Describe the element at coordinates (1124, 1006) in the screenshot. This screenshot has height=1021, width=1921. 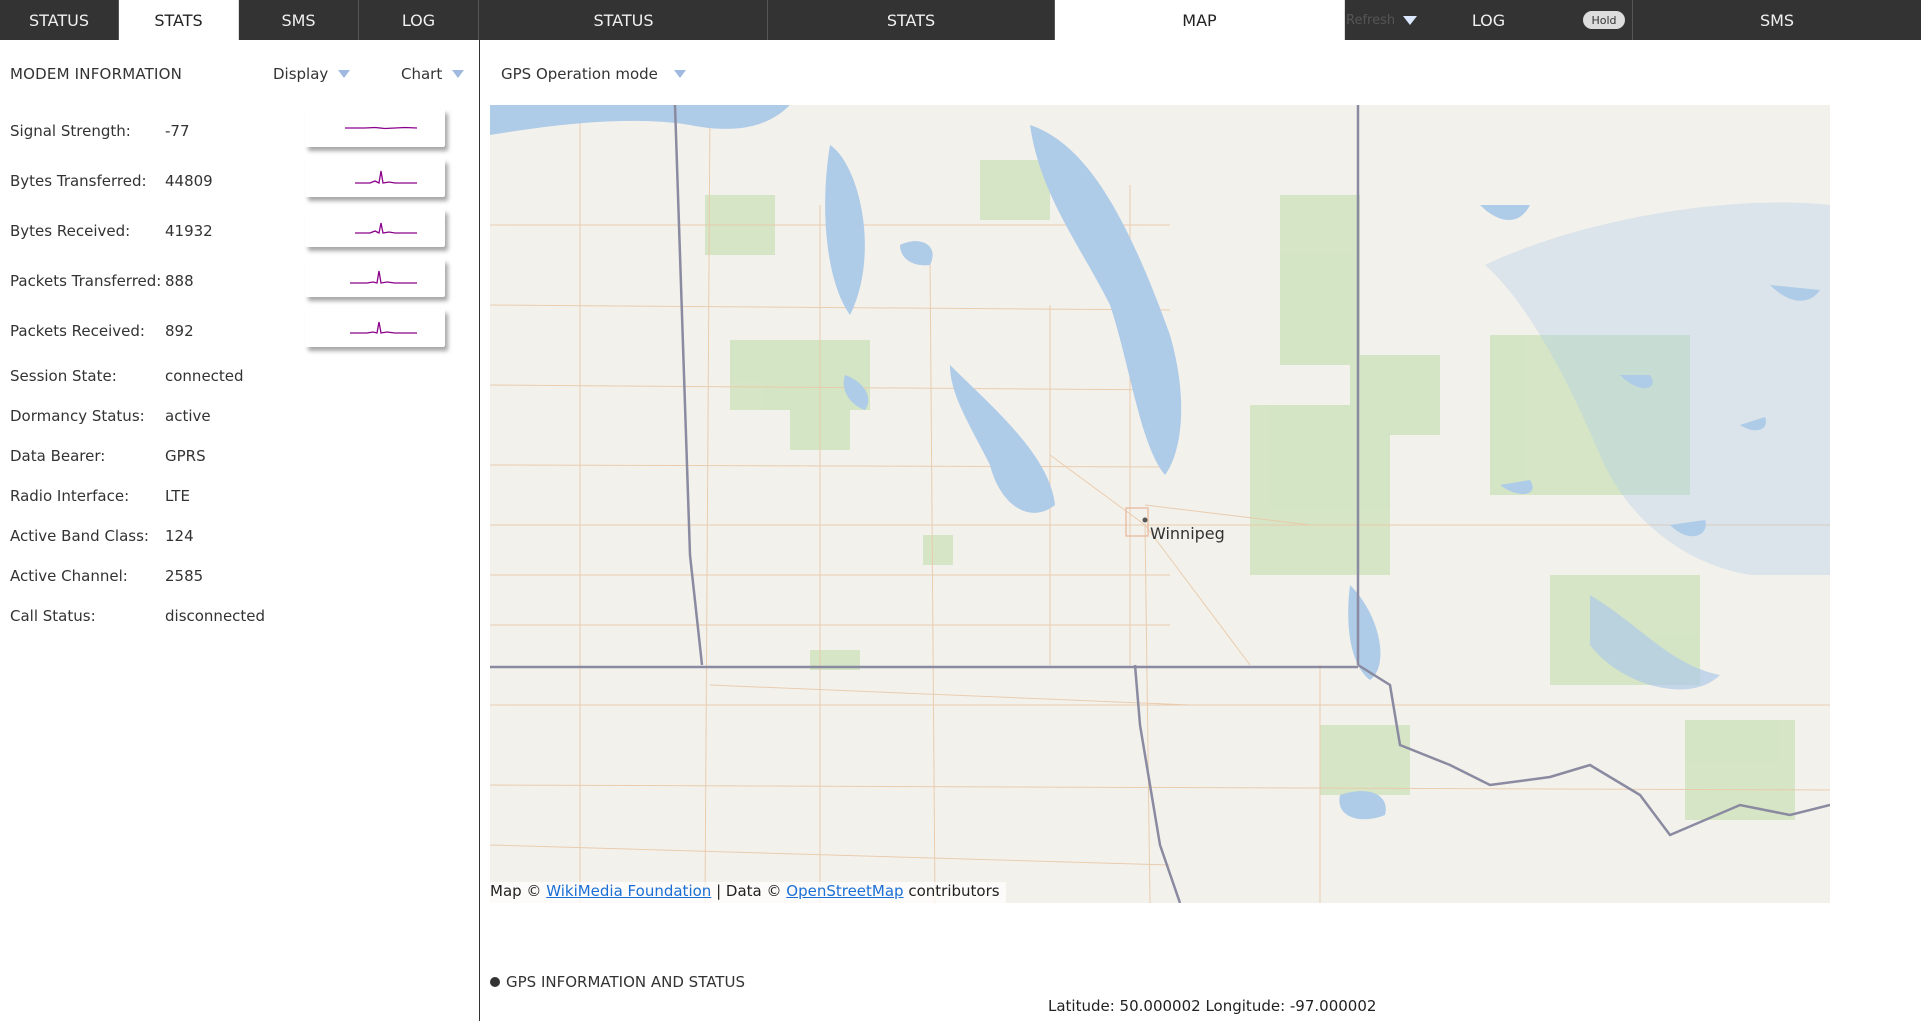
I see `latitude-text: Latitude: 50.000002` at that location.